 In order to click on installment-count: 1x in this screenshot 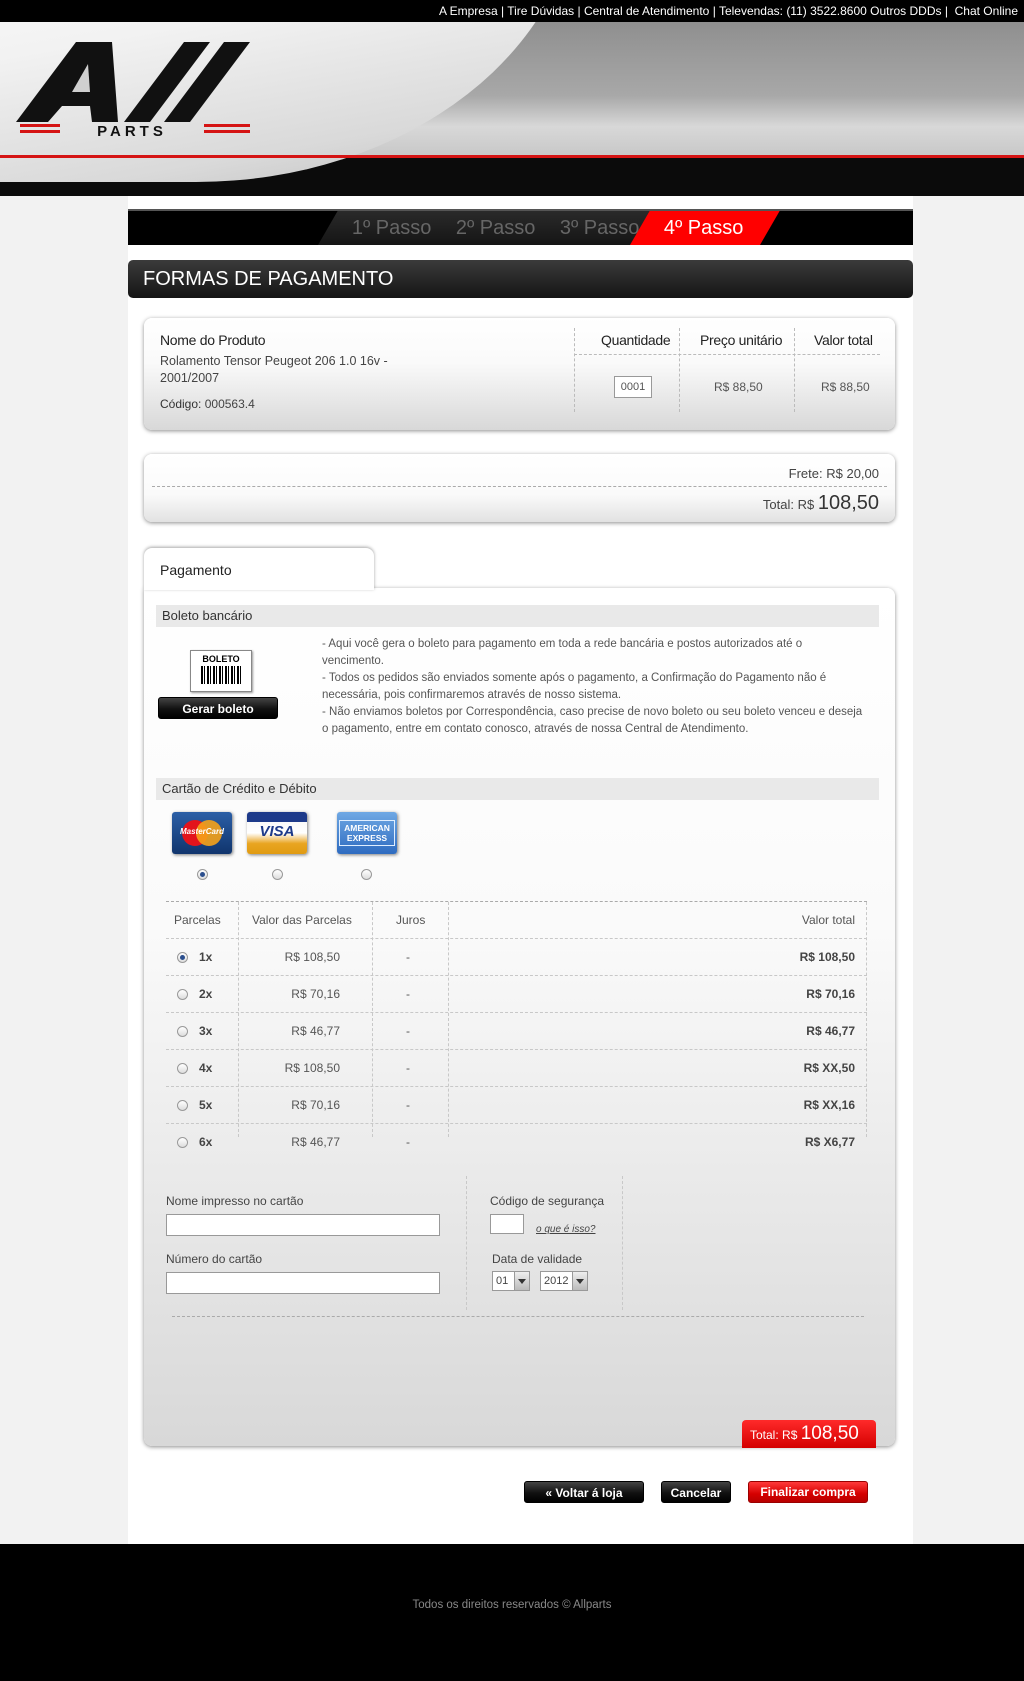, I will do `click(206, 957)`.